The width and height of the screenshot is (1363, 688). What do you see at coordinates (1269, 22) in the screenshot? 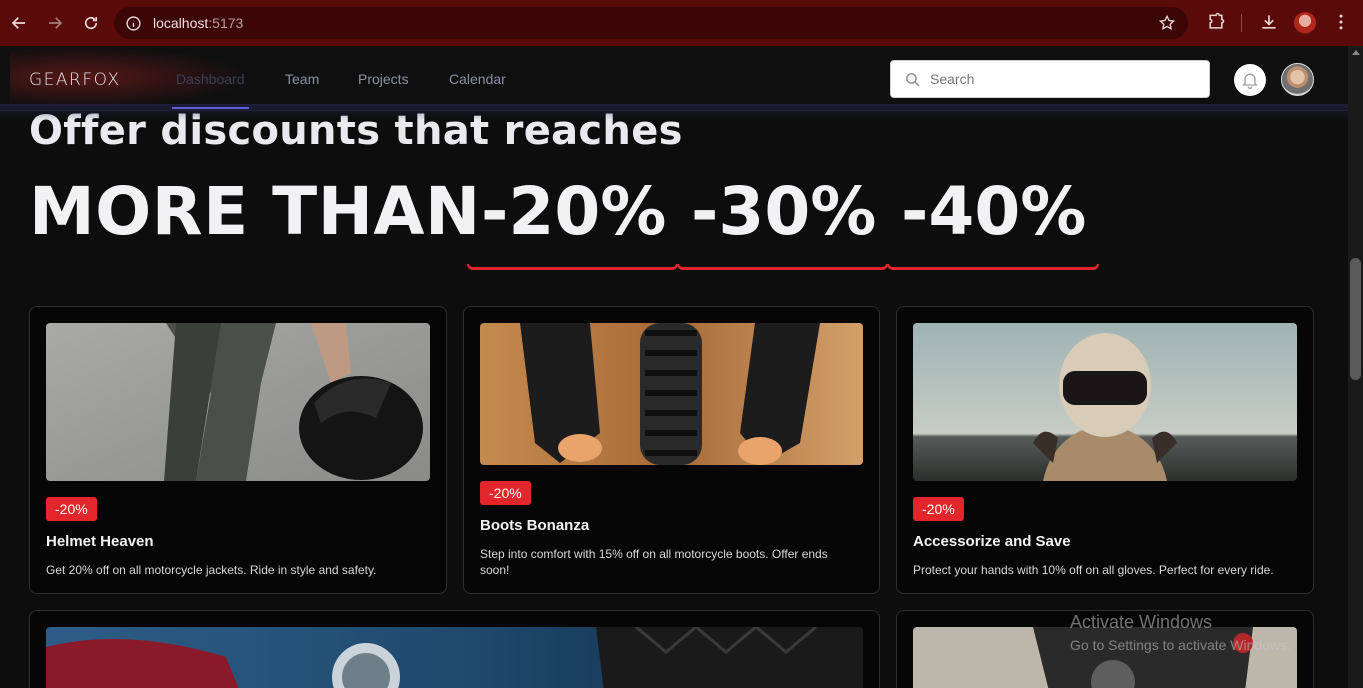
I see `download-icon` at bounding box center [1269, 22].